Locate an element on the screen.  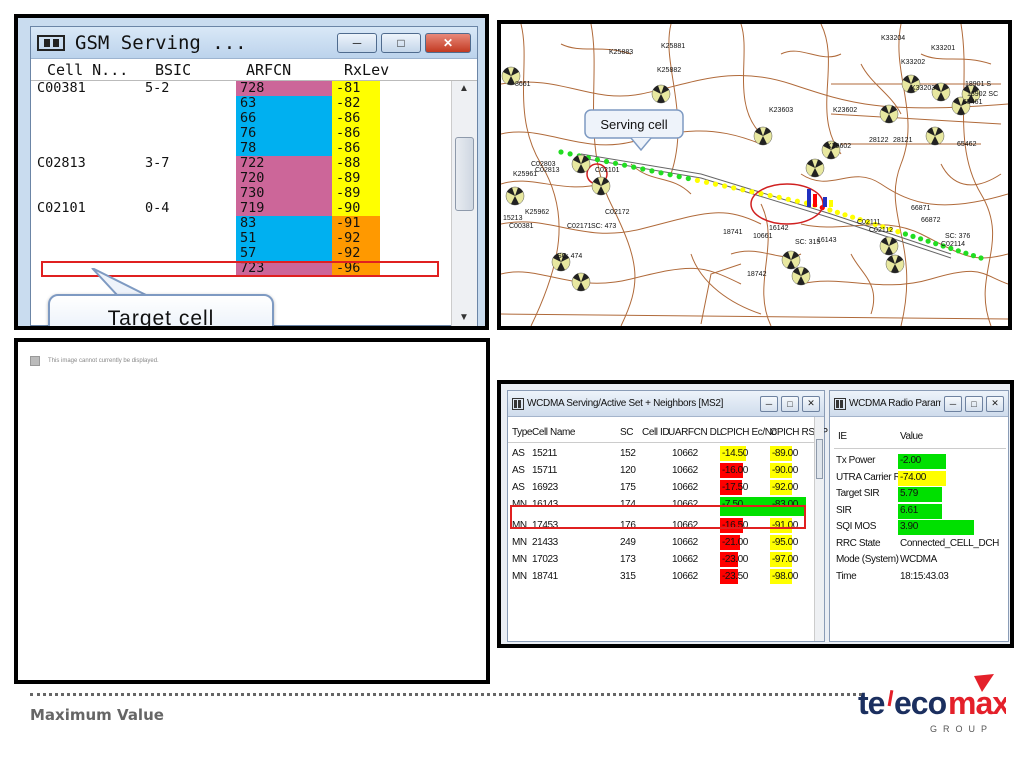
table-row: 63 -82 is located at coordinates (254, 103).